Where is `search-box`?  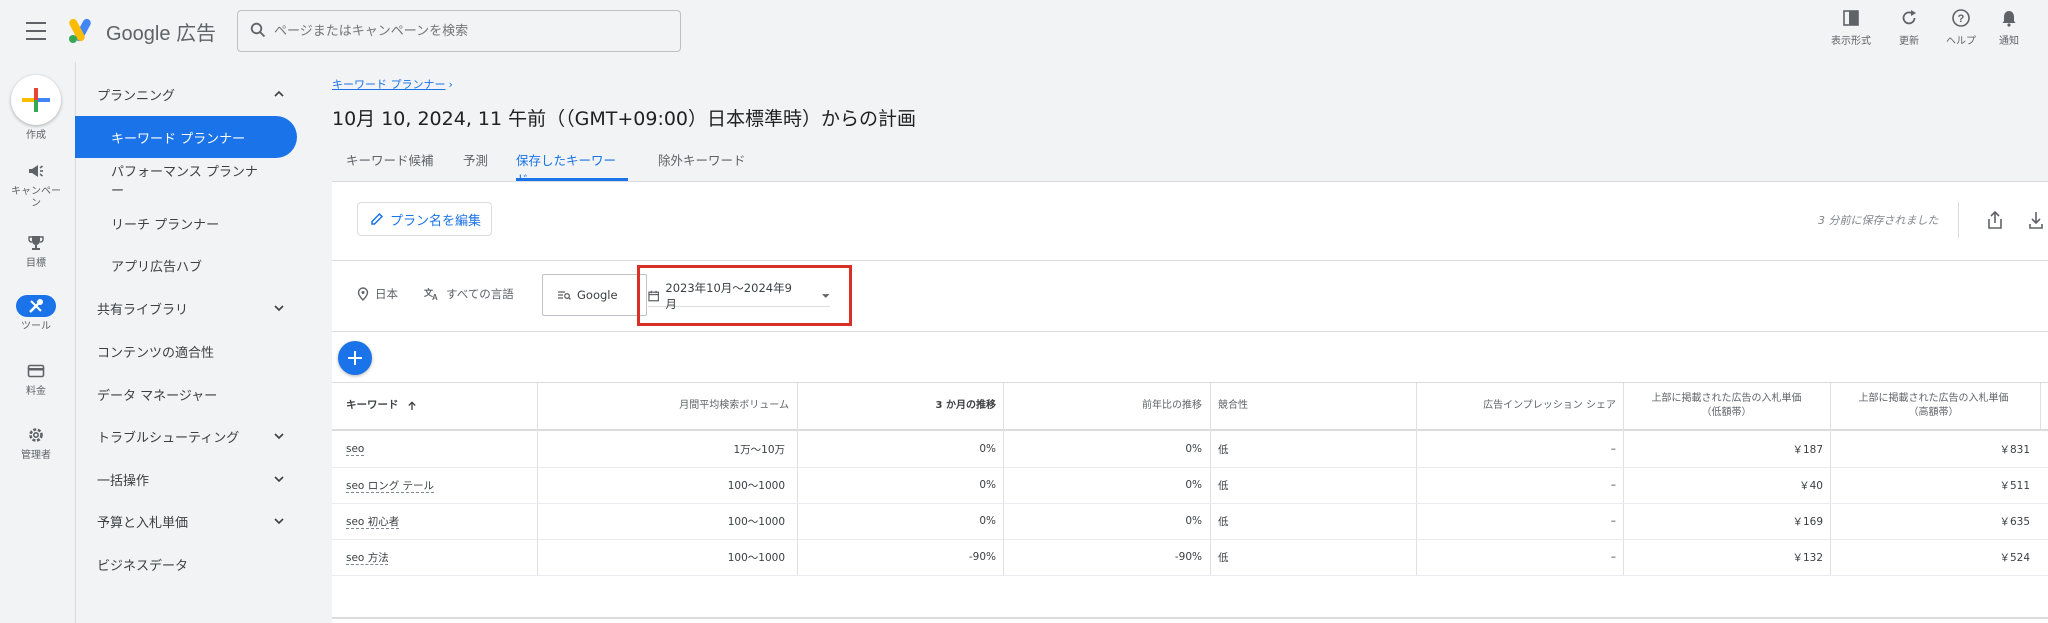
search-box is located at coordinates (459, 31).